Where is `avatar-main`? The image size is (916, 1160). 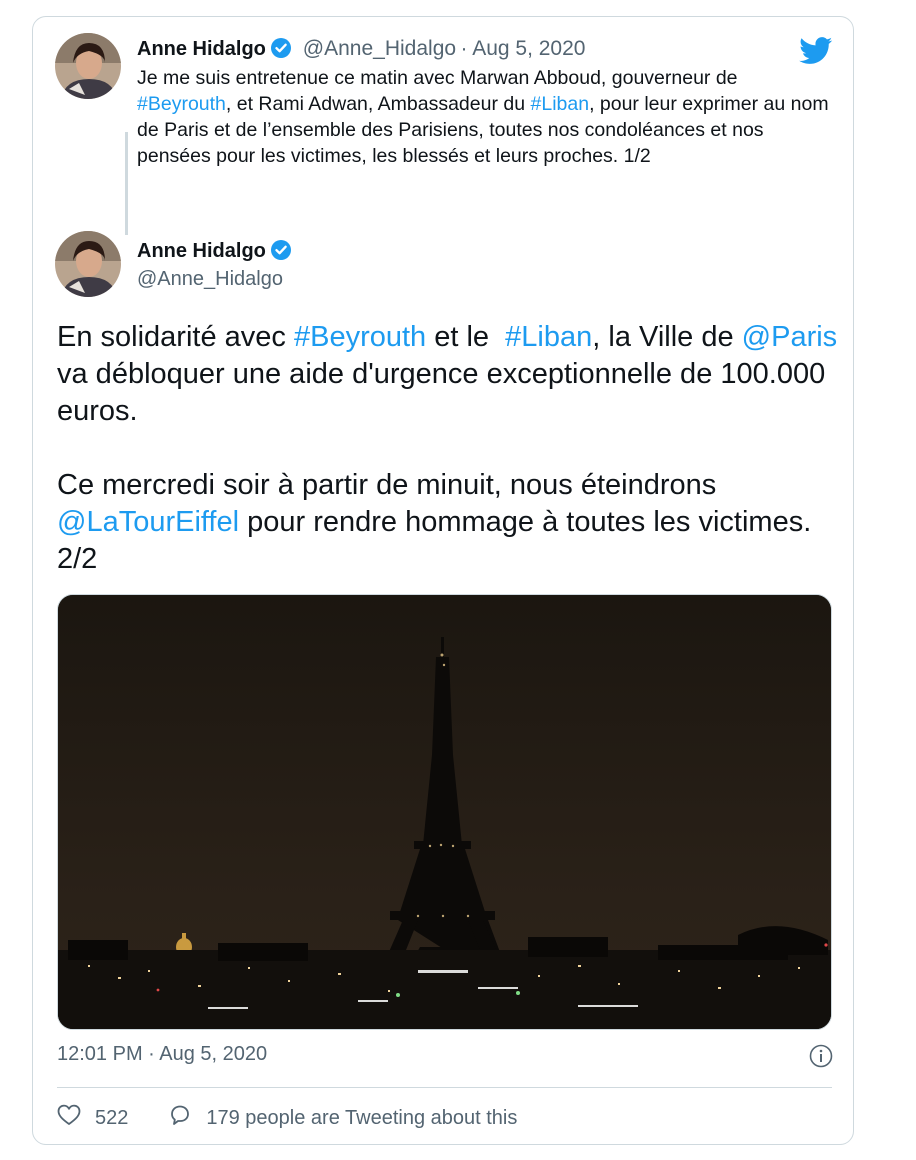
avatar-main is located at coordinates (88, 264).